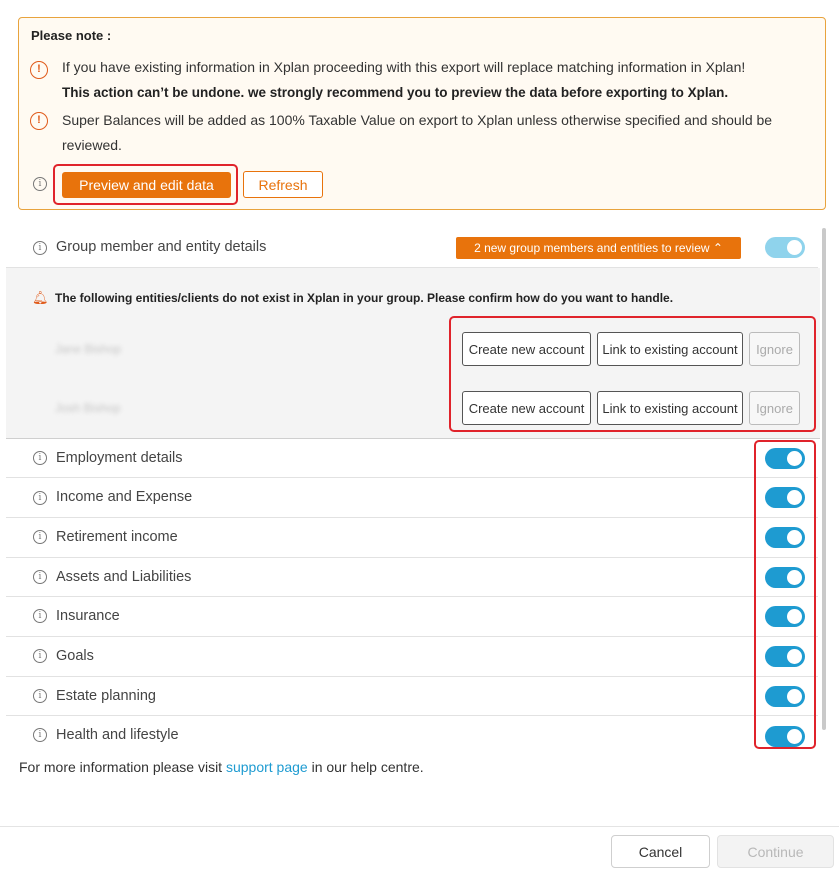 This screenshot has width=839, height=874. I want to click on help-prefix: For more information please visit, so click(121, 767).